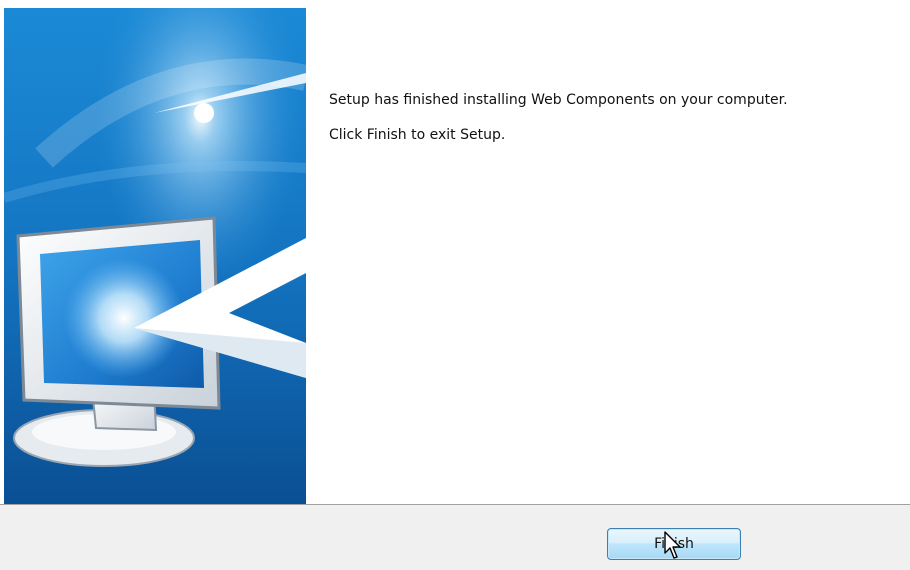  I want to click on exit-instruction: Click Finish to exit Setup., so click(417, 135).